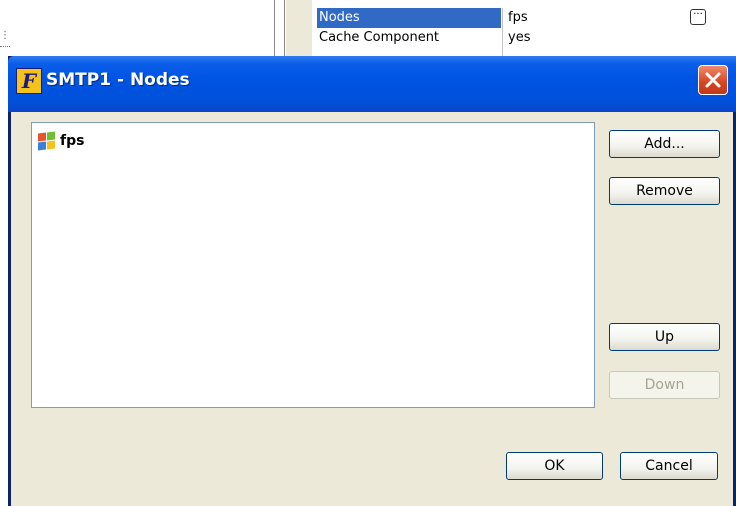 The height and width of the screenshot is (506, 736). Describe the element at coordinates (46, 141) in the screenshot. I see `windows-flag-icon` at that location.